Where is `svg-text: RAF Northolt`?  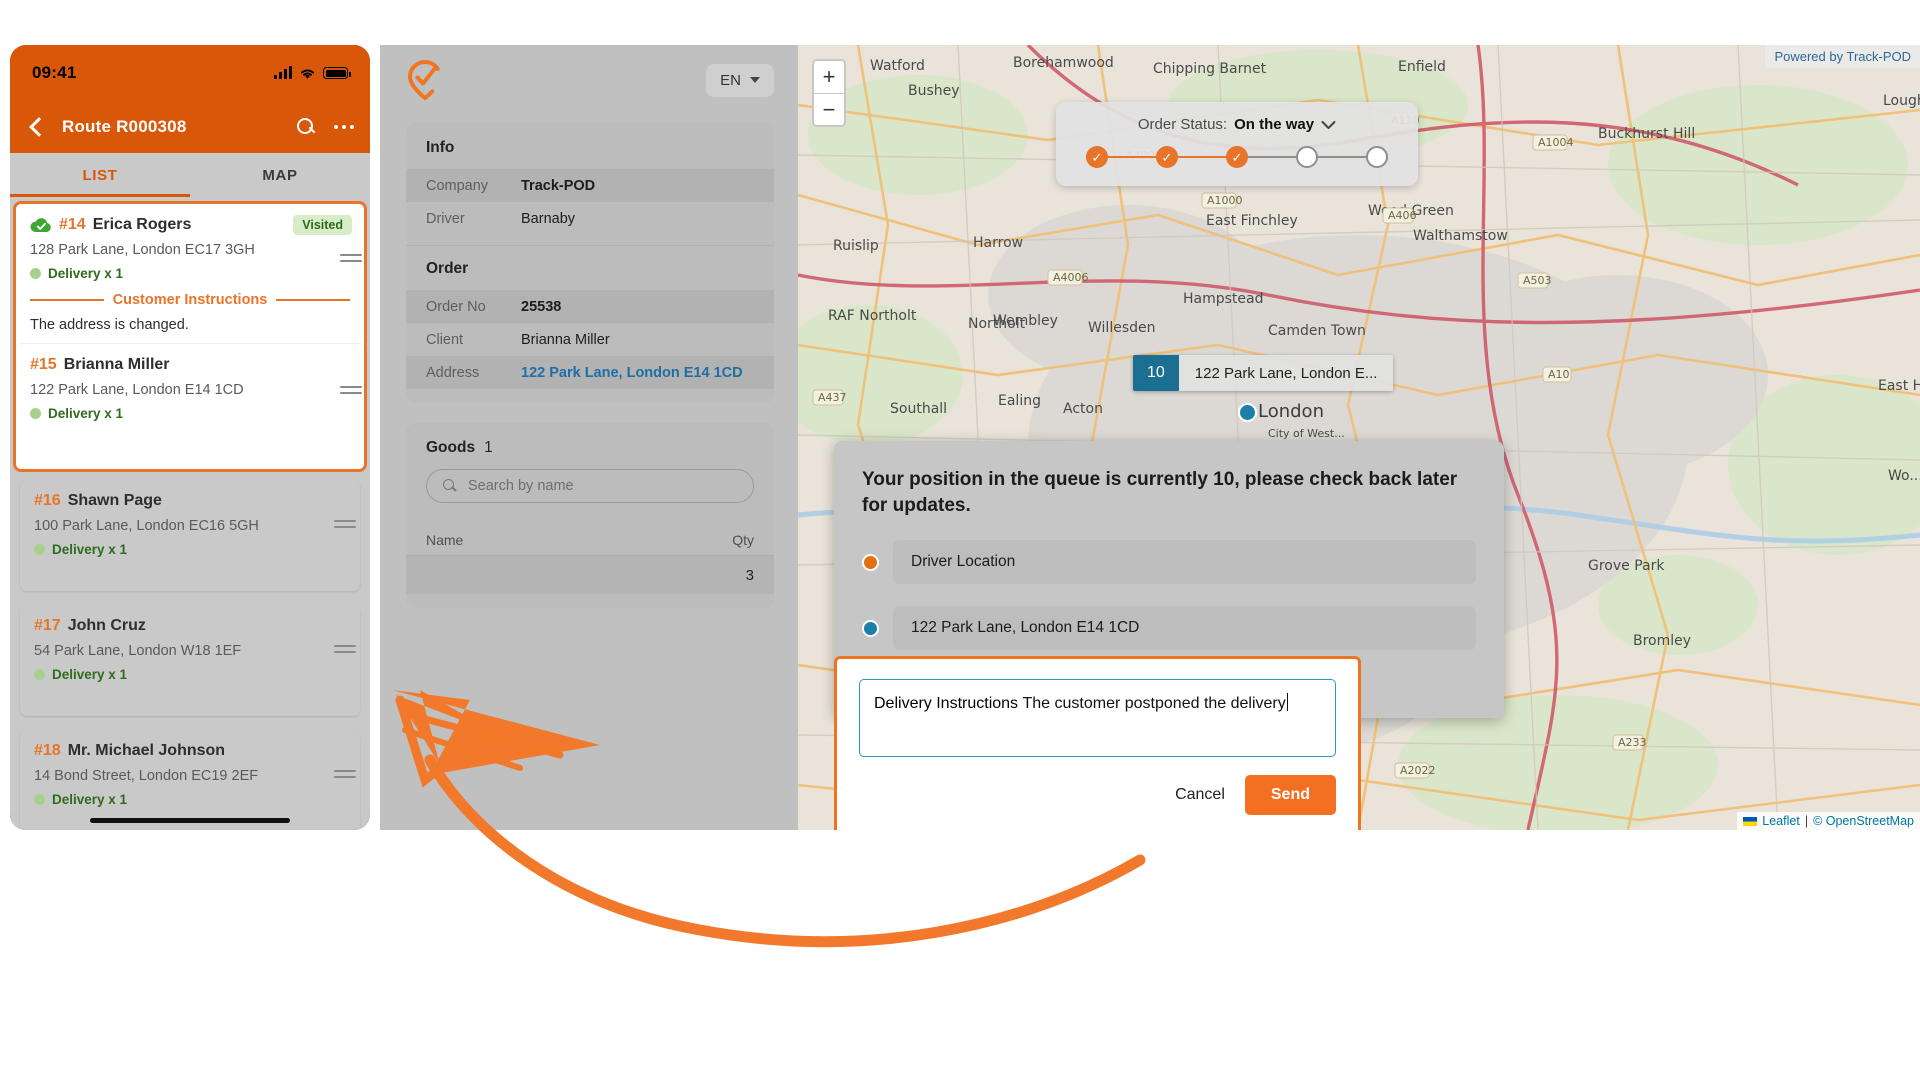 svg-text: RAF Northolt is located at coordinates (872, 316).